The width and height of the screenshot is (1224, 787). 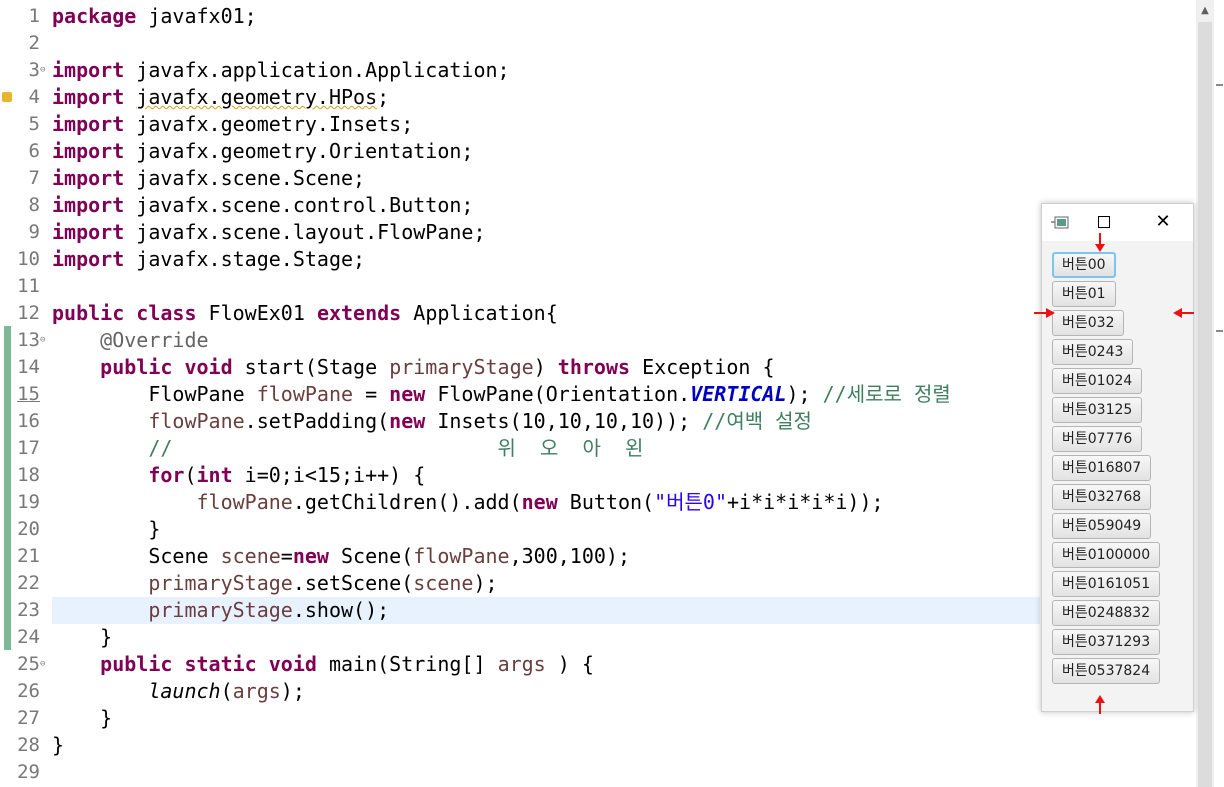 I want to click on code-line: import javafx.geometry.HPos;, so click(x=220, y=97).